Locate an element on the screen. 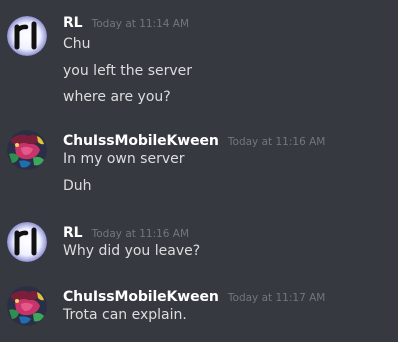  message-text: Why did you leave? is located at coordinates (132, 251).